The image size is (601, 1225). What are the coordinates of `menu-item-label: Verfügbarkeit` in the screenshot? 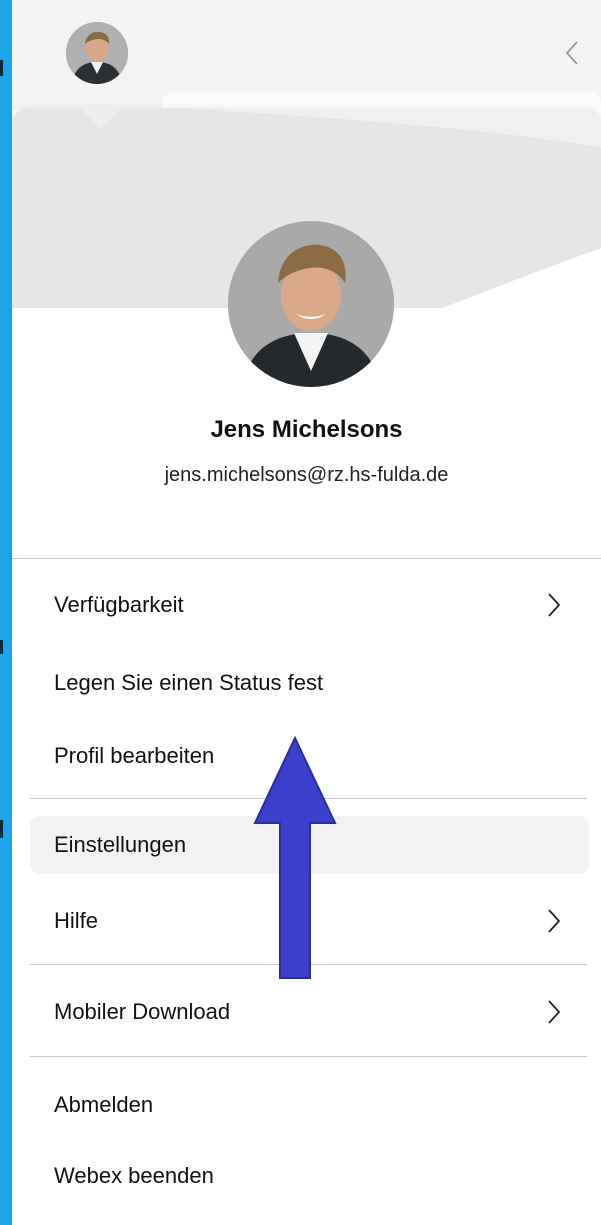 It's located at (119, 604).